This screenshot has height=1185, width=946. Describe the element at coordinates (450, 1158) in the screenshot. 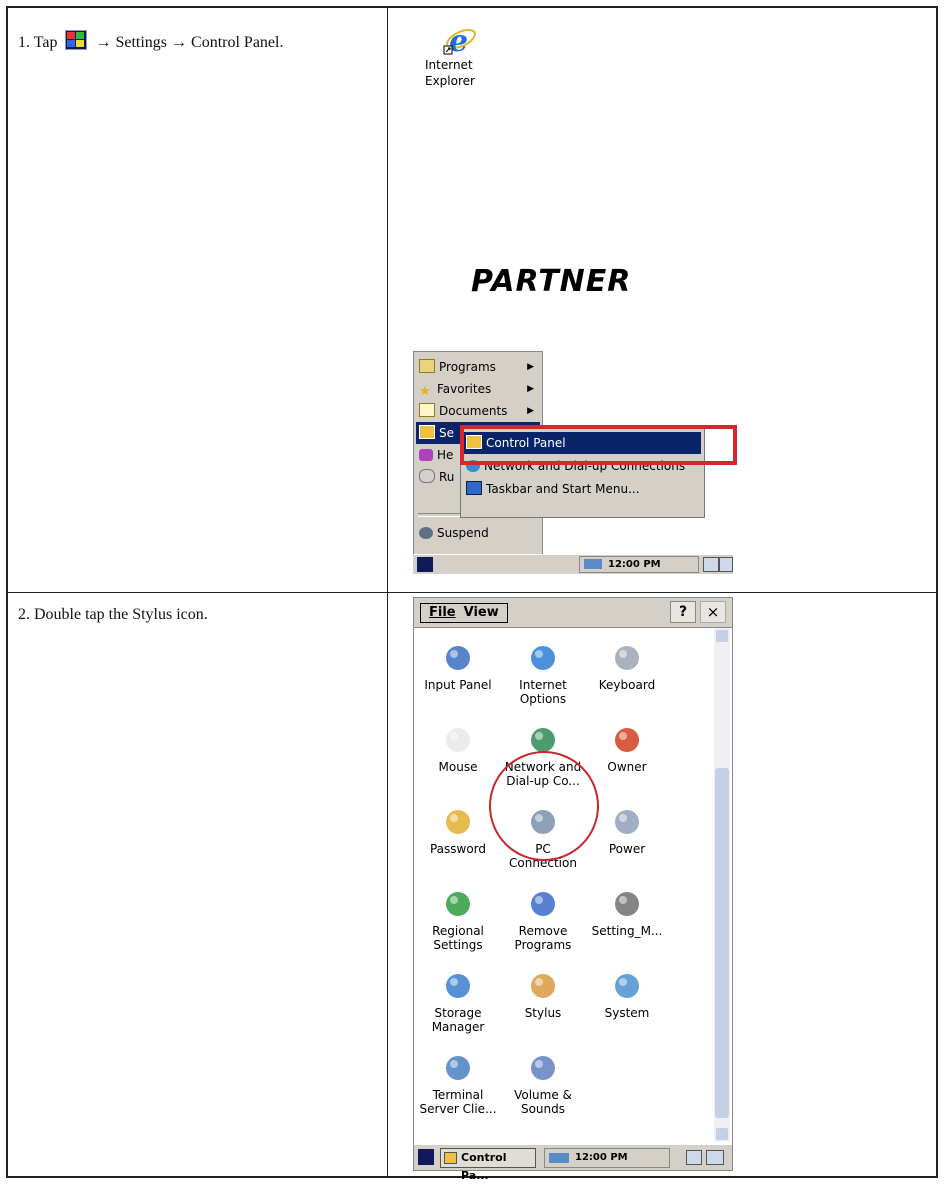

I see `control-panel-icon` at that location.